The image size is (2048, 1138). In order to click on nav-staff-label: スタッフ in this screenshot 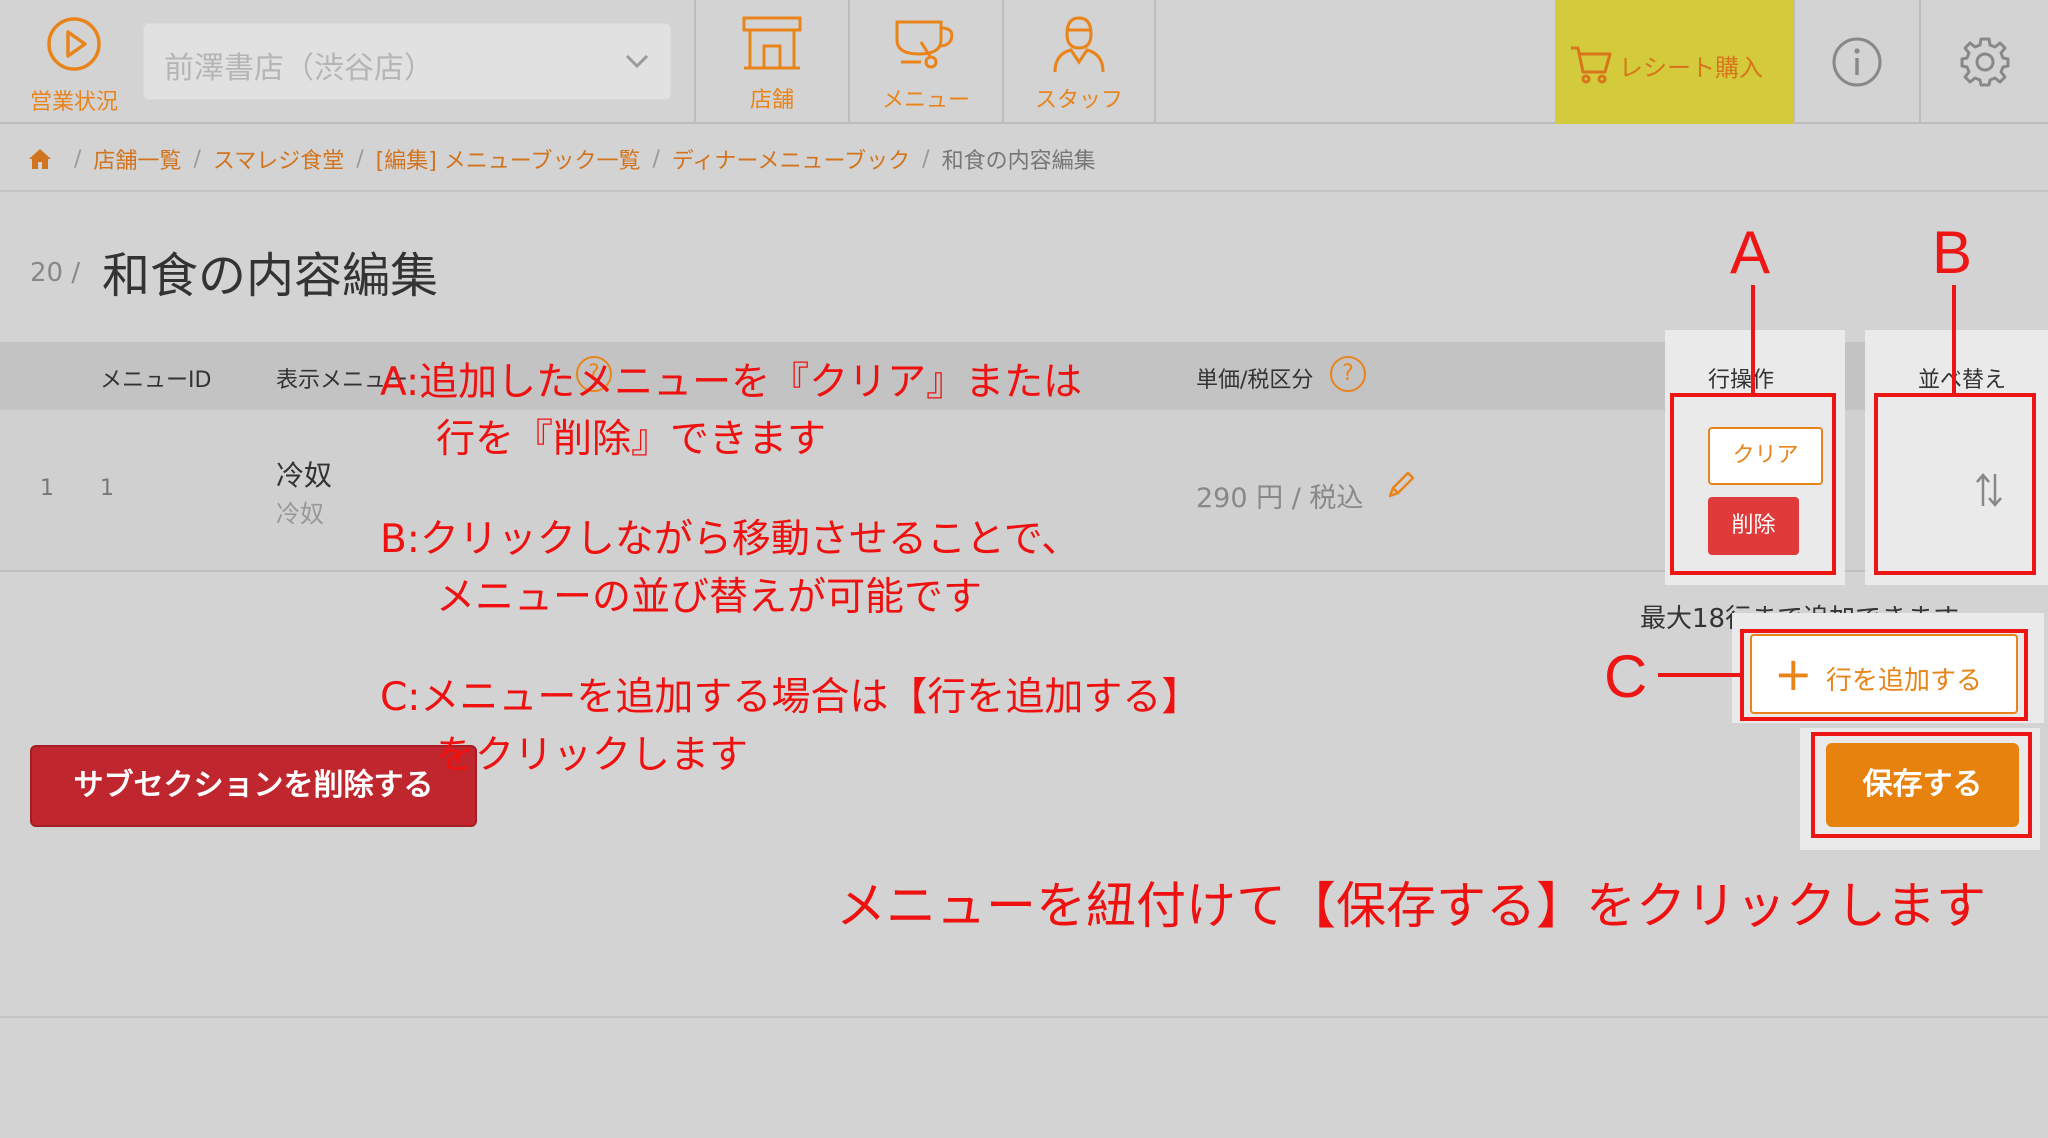, I will do `click(1078, 100)`.